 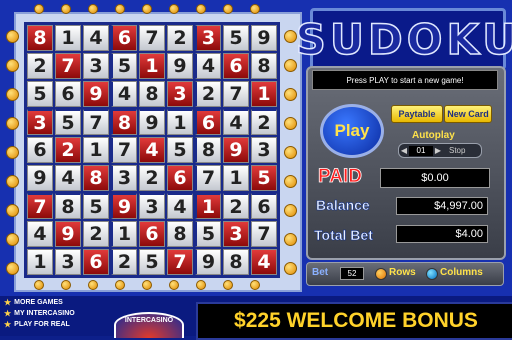 I want to click on right-dot-column, so click(x=290, y=152).